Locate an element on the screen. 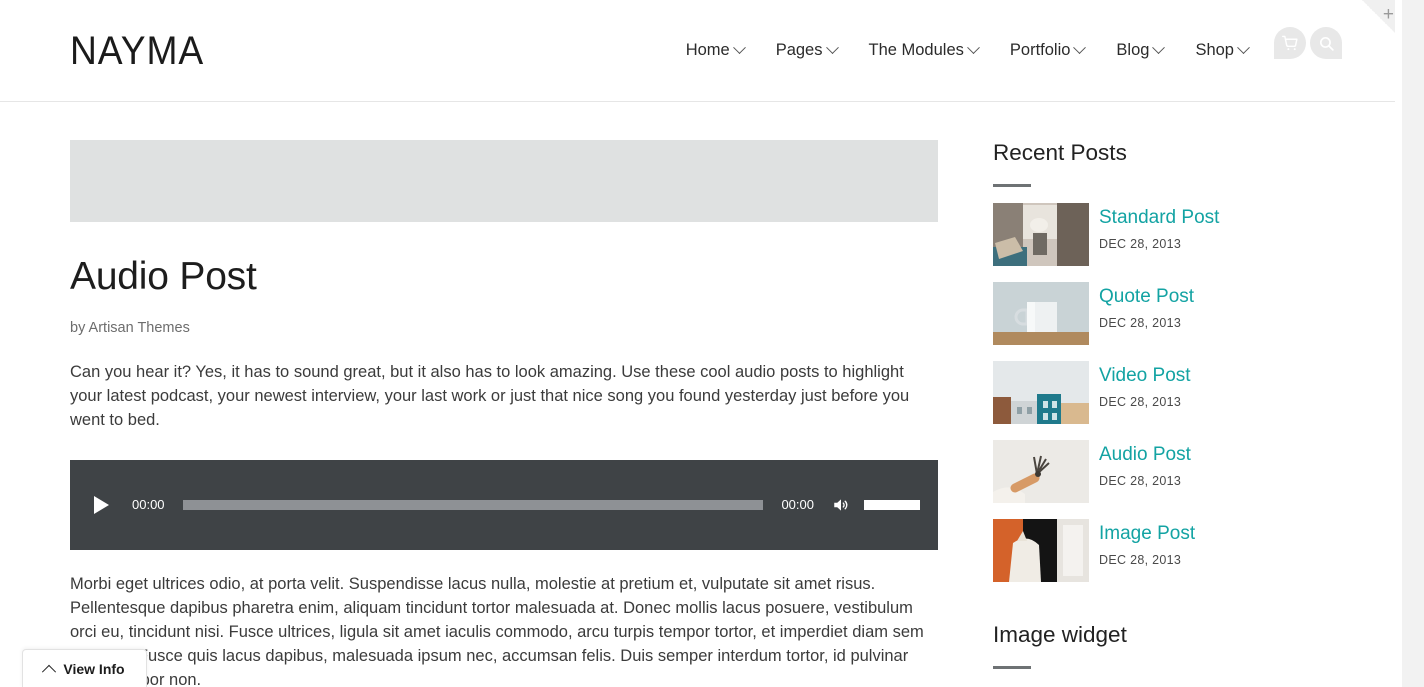 This screenshot has height=687, width=1424. page-title: Audio Post is located at coordinates (163, 276).